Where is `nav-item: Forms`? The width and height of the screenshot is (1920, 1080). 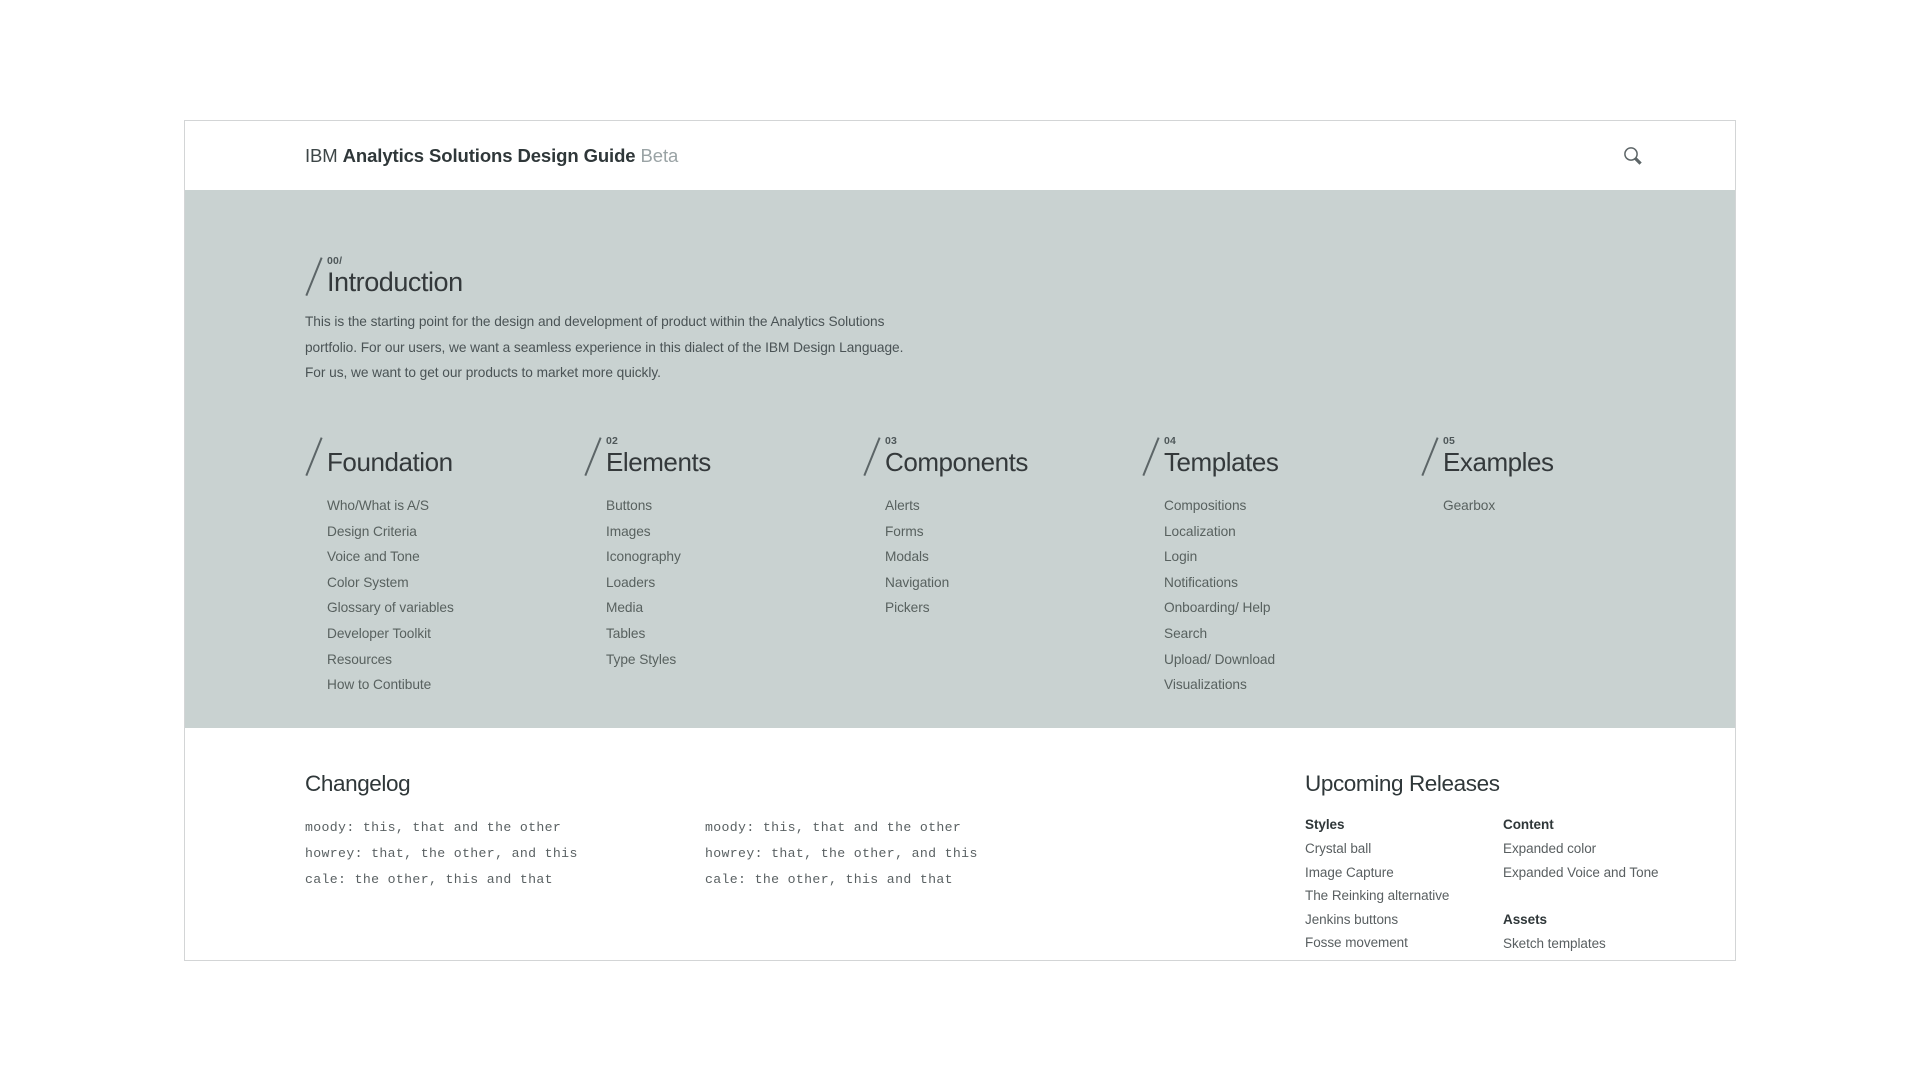
nav-item: Forms is located at coordinates (1002, 532).